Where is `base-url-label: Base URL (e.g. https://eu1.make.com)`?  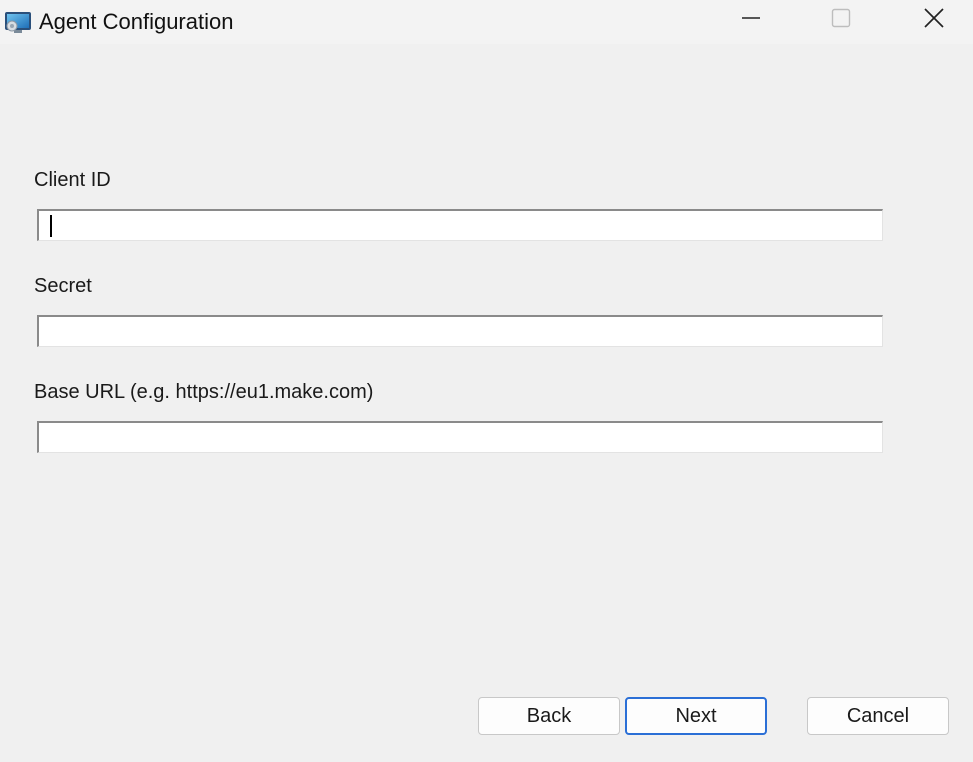
base-url-label: Base URL (e.g. https://eu1.make.com) is located at coordinates (204, 392).